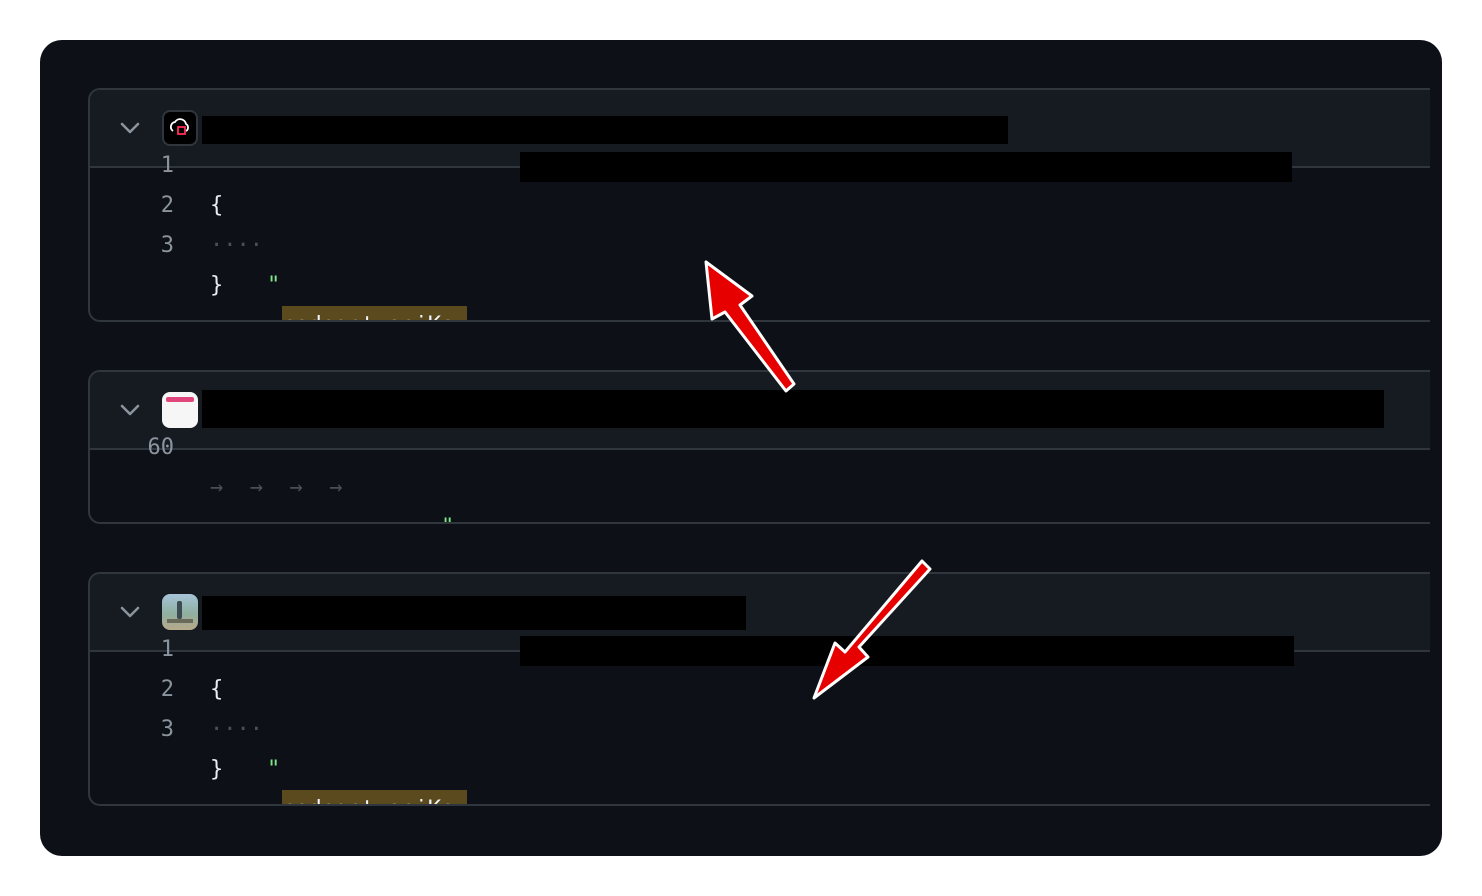 The width and height of the screenshot is (1482, 896). Describe the element at coordinates (760, 455) in the screenshot. I see `code-line: 60 → → → → " CodeGPT.apiKey " : · {` at that location.